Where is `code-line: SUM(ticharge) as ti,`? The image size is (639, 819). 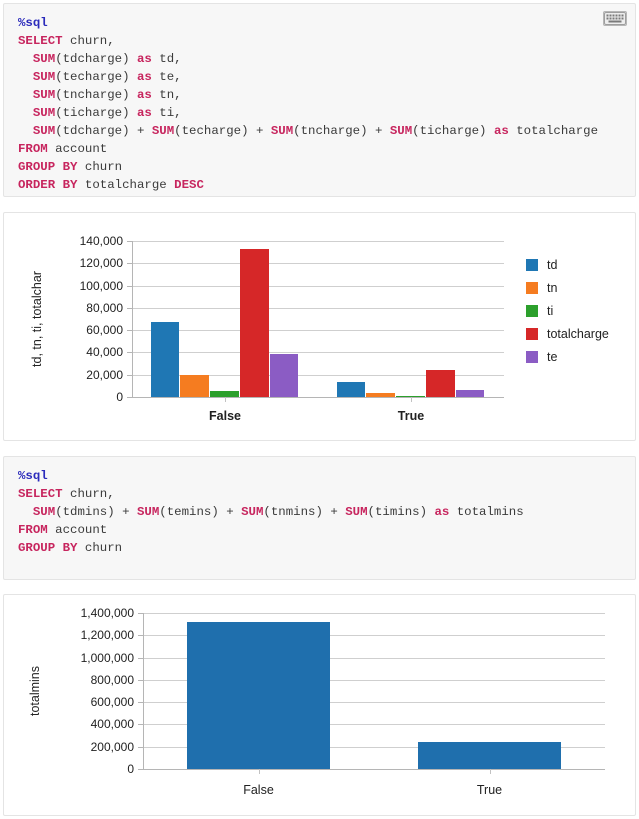
code-line: SUM(ticharge) as ti, is located at coordinates (107, 113).